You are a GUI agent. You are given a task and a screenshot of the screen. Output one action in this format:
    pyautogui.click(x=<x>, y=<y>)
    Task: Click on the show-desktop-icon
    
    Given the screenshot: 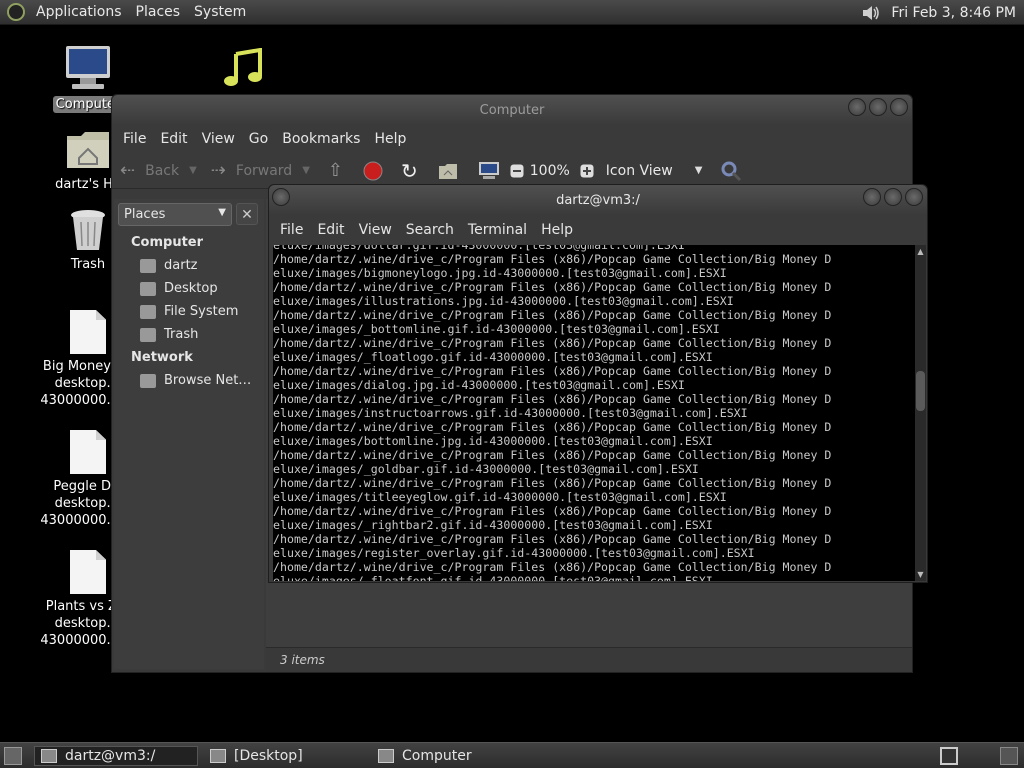 What is the action you would take?
    pyautogui.click(x=13, y=756)
    